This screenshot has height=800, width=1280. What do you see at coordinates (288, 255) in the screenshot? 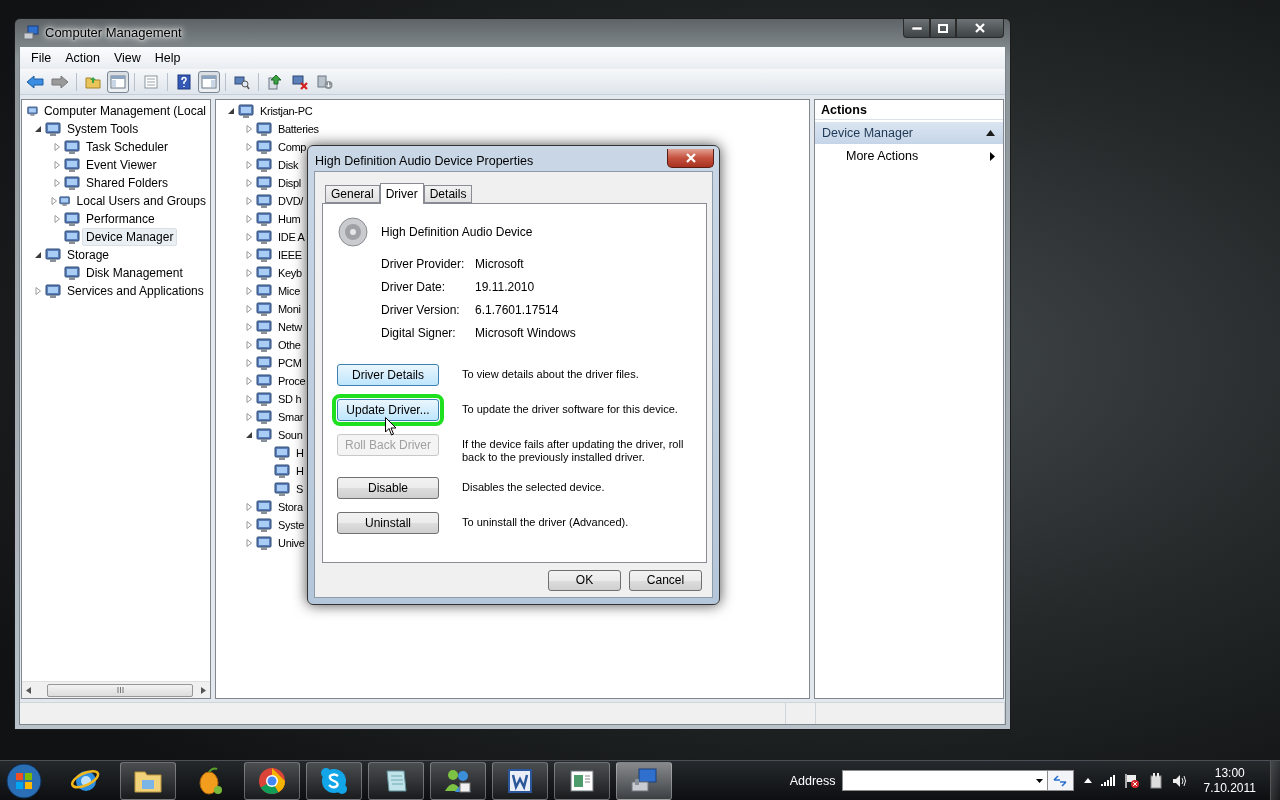
I see `tree-item: IEEE` at bounding box center [288, 255].